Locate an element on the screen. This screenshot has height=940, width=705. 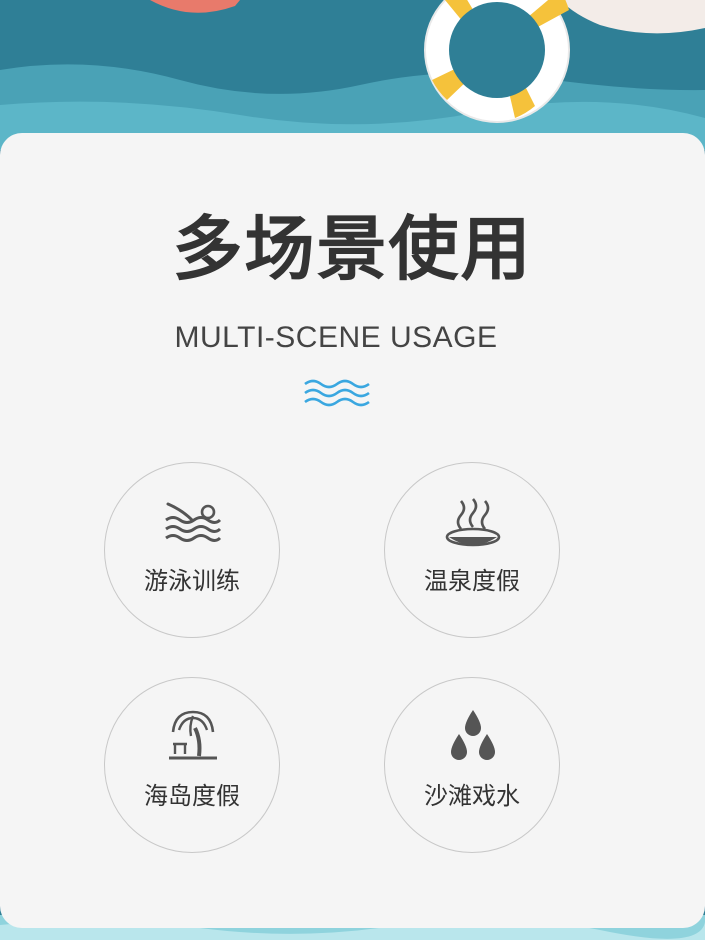
scene-card-island: 海岛度假 is located at coordinates (192, 765).